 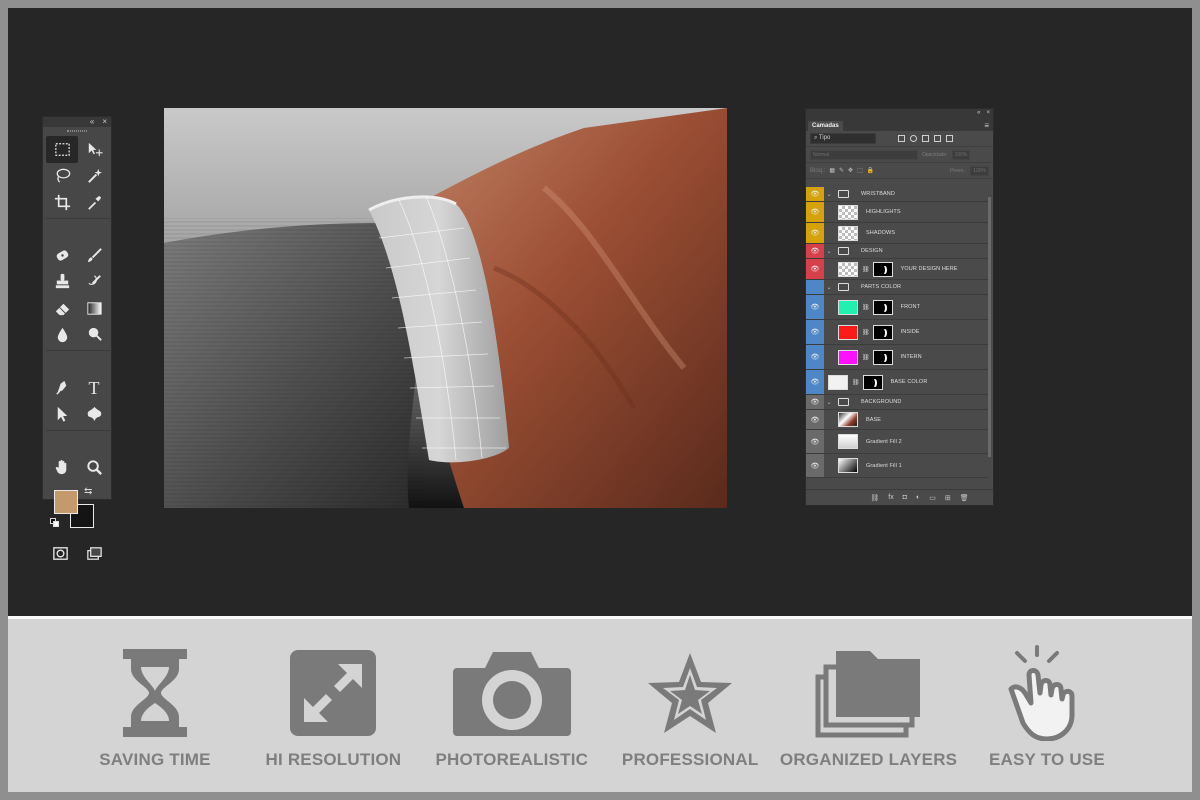 What do you see at coordinates (948, 498) in the screenshot?
I see `new-layer-icon: ⊞` at bounding box center [948, 498].